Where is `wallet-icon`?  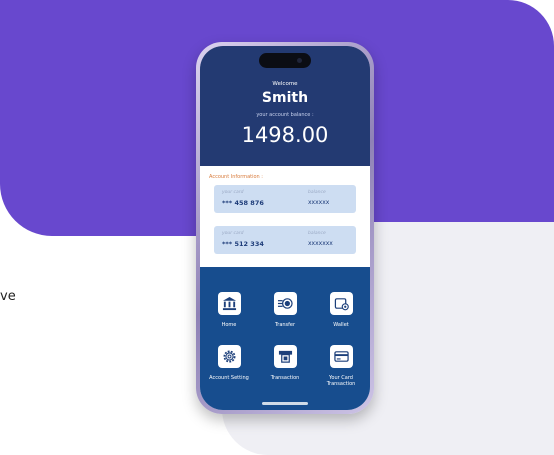 wallet-icon is located at coordinates (341, 303).